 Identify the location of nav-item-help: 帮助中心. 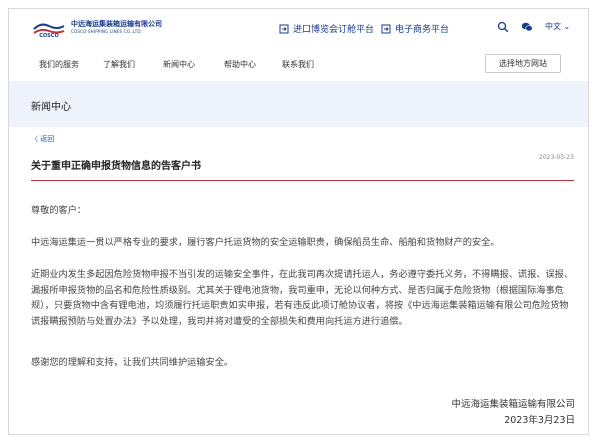
(240, 64).